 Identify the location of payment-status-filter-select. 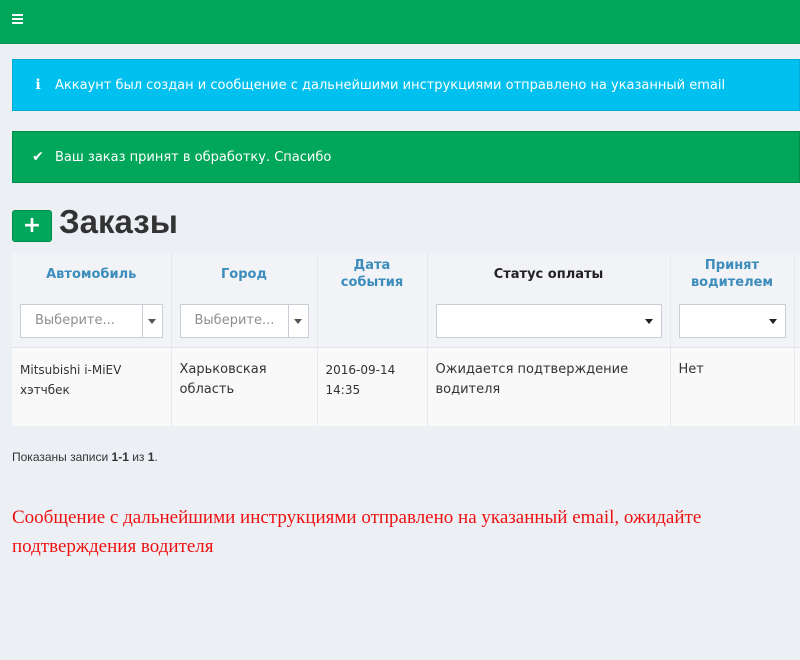
(548, 320).